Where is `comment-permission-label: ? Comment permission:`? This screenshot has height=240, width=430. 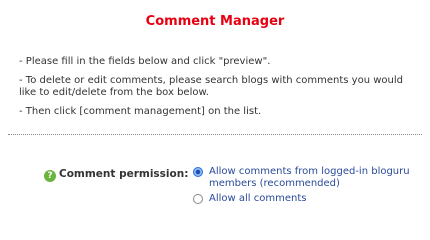
comment-permission-label: ? Comment permission: is located at coordinates (116, 175).